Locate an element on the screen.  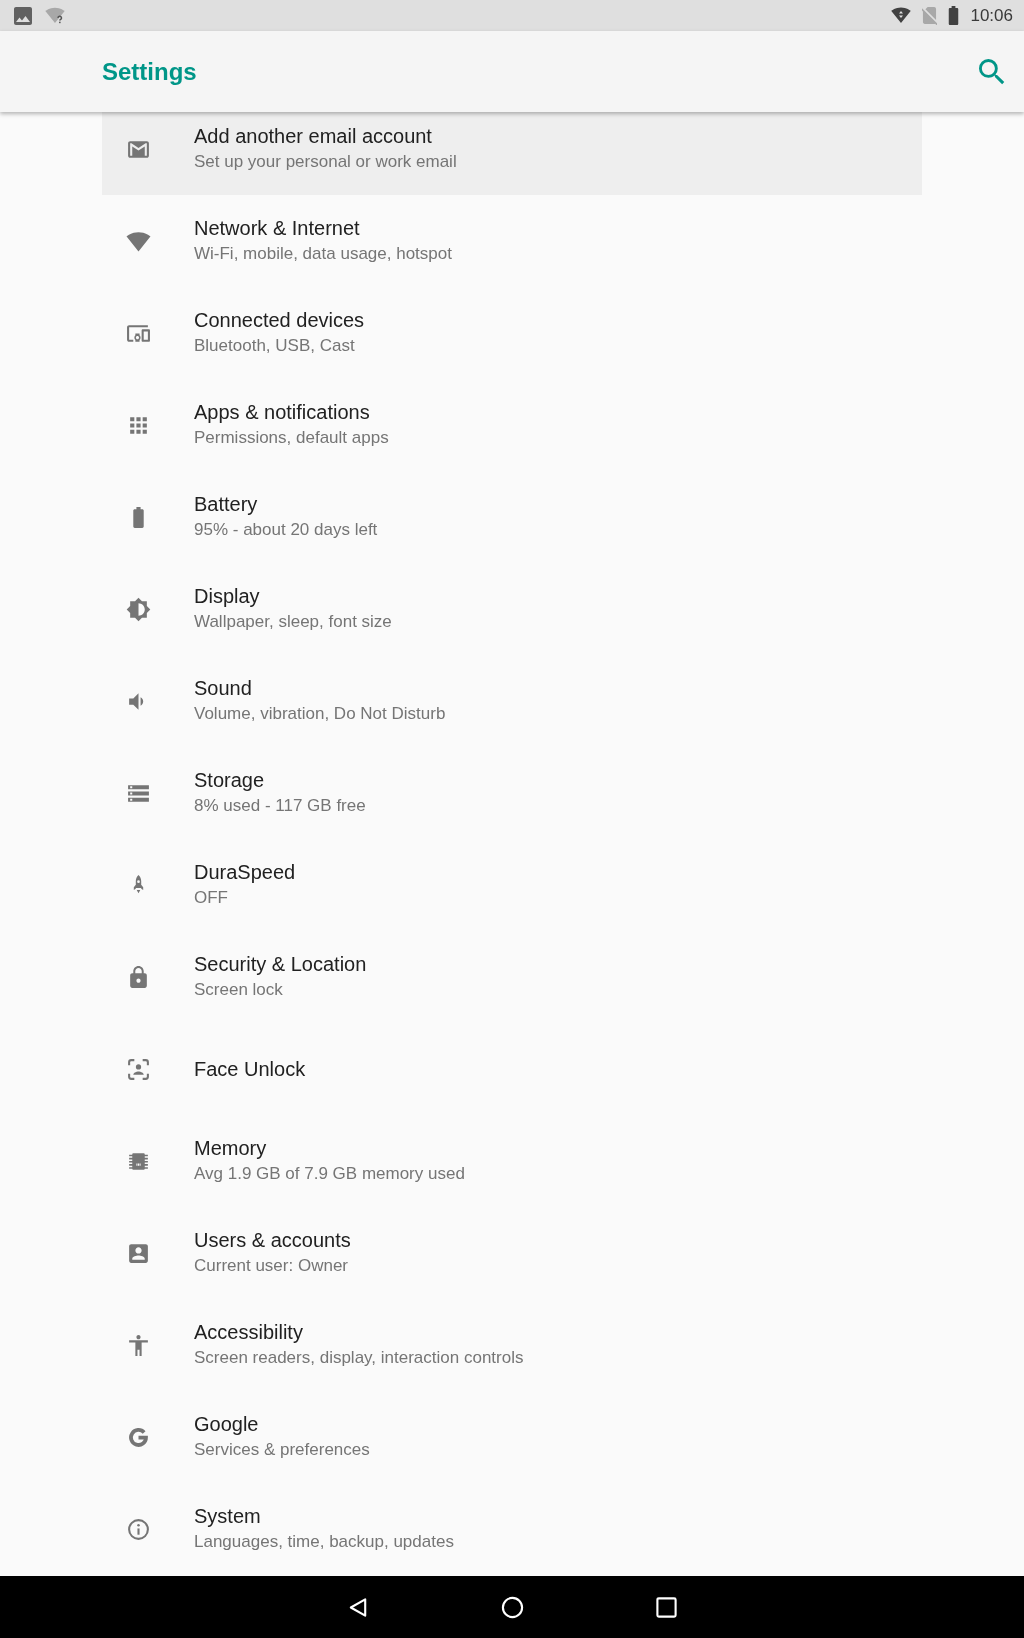
settings-item: Sound Volume, vibration, Do Not Disturb is located at coordinates (512, 701).